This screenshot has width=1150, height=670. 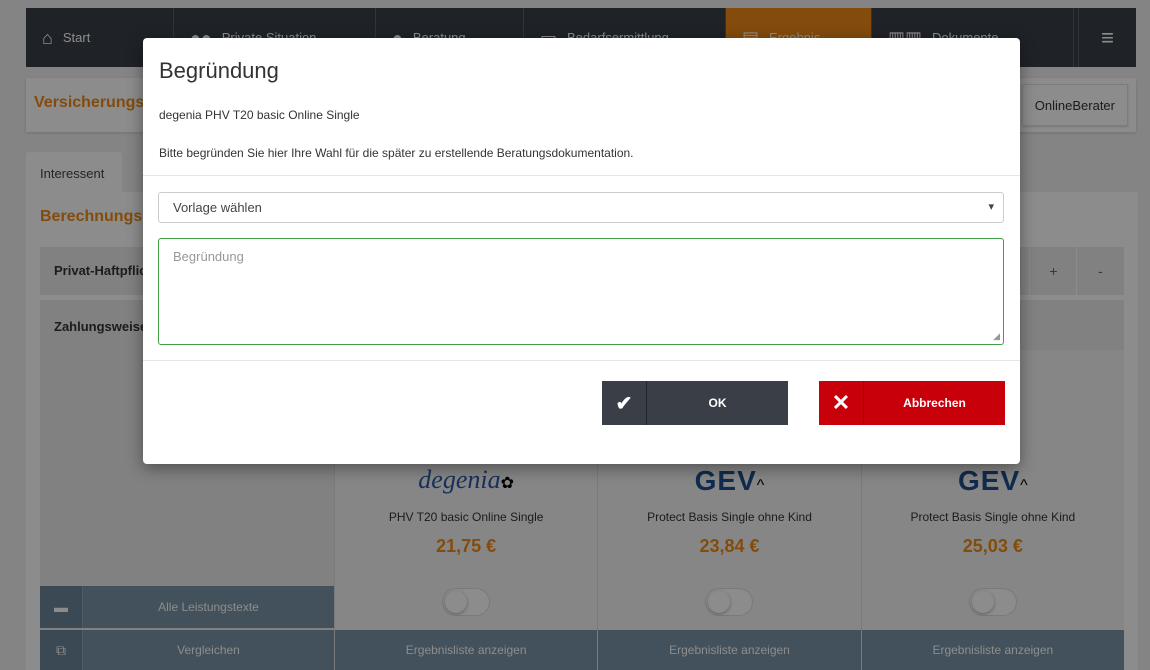 I want to click on checkmark-icon: ✔, so click(x=624, y=403).